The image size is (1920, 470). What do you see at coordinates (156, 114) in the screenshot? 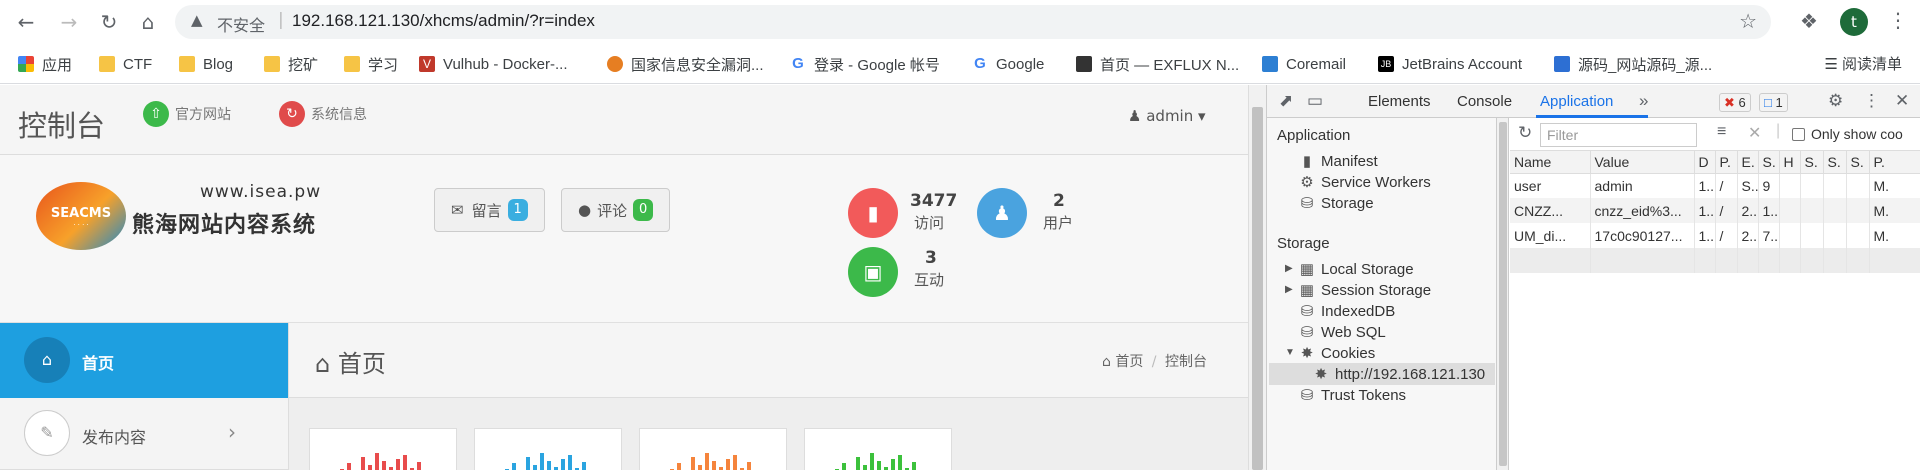
I see `cloud-upload-icon: ⇧` at bounding box center [156, 114].